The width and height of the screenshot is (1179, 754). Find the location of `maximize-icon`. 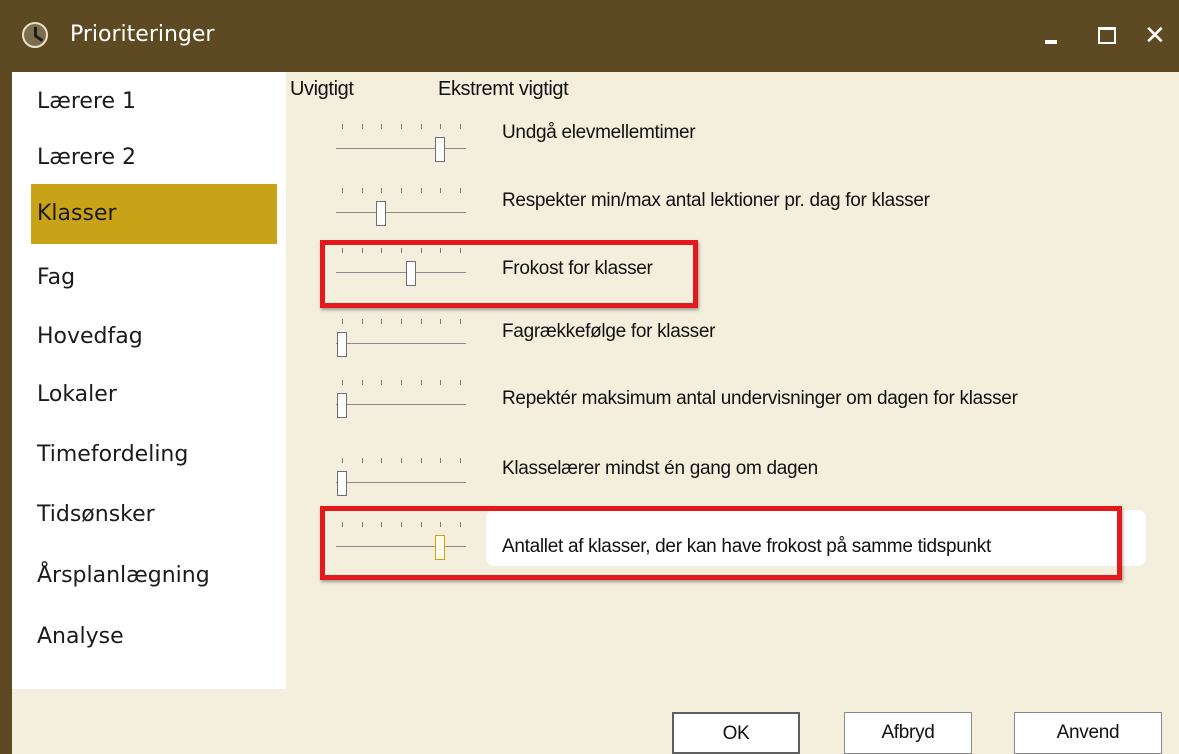

maximize-icon is located at coordinates (1107, 35).